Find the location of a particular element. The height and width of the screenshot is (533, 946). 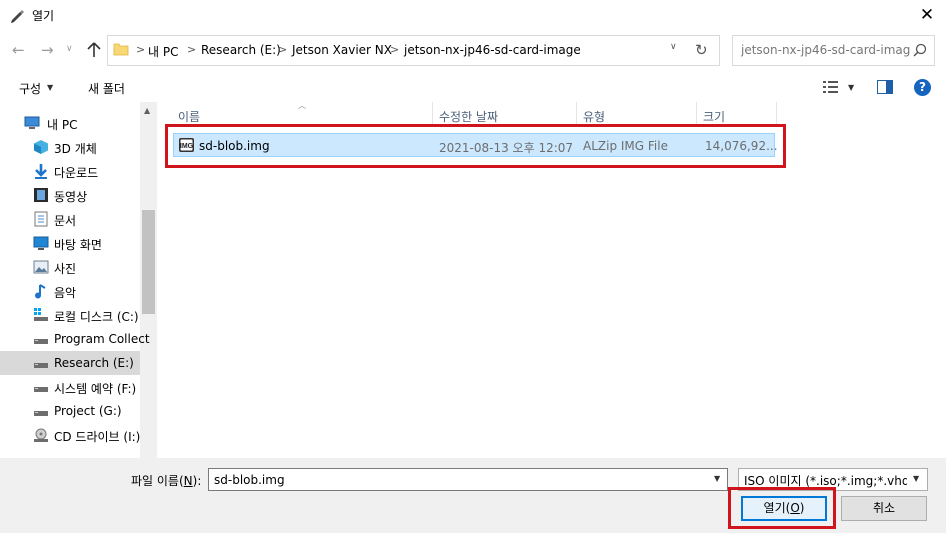

view-caret-icon: ▼ is located at coordinates (851, 87).